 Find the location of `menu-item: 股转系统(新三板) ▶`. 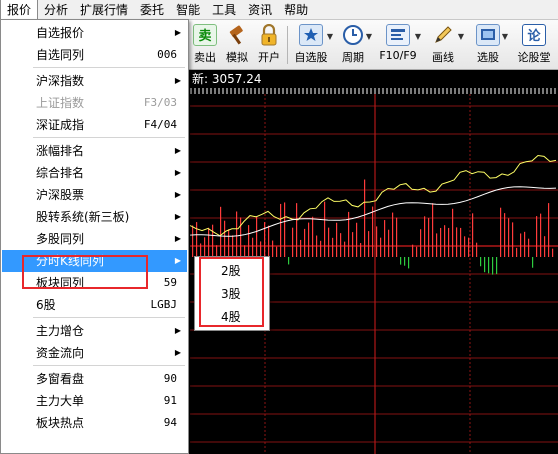

menu-item: 股转系统(新三板) ▶ is located at coordinates (94, 217).